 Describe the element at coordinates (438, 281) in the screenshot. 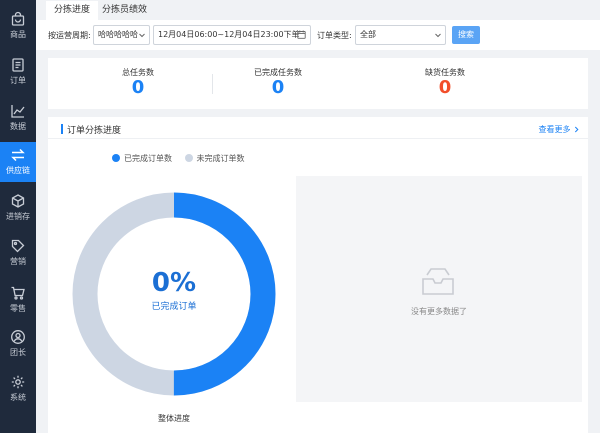

I see `empty-inbox-icon` at that location.